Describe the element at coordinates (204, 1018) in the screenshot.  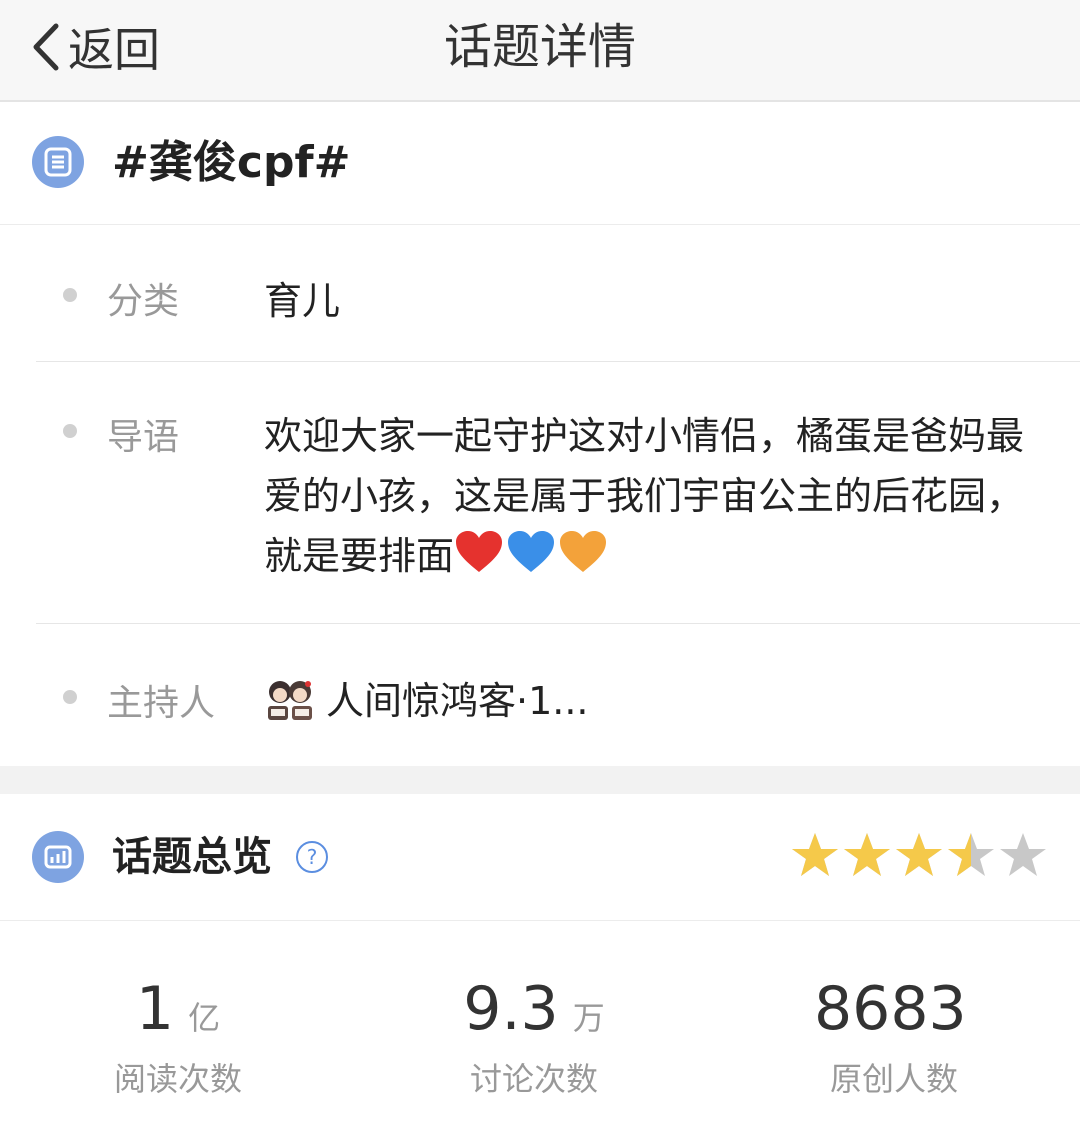
I see `stat-unit: 亿` at that location.